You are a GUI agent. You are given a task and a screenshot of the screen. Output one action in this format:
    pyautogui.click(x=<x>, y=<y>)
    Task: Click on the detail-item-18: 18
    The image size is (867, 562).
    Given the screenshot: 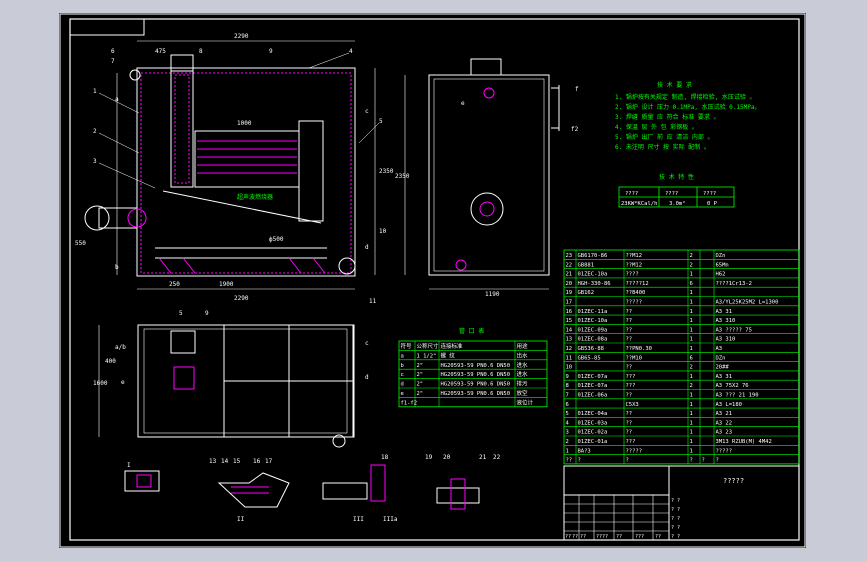 What is the action you would take?
    pyautogui.click(x=385, y=457)
    